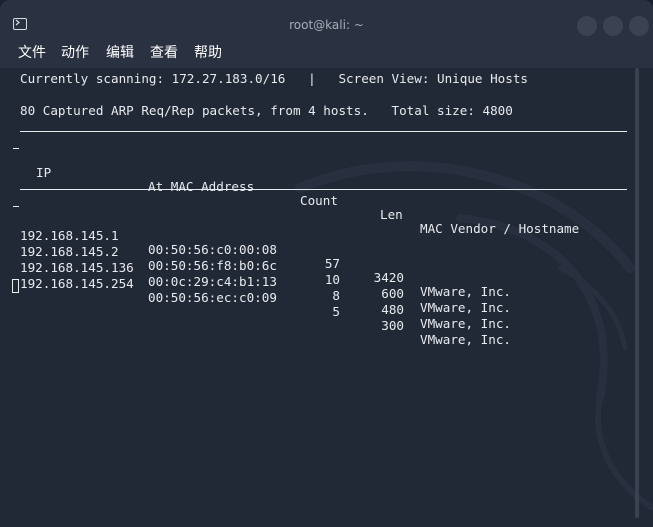 This screenshot has width=653, height=527. I want to click on header-mac: At MAC Address, so click(201, 186).